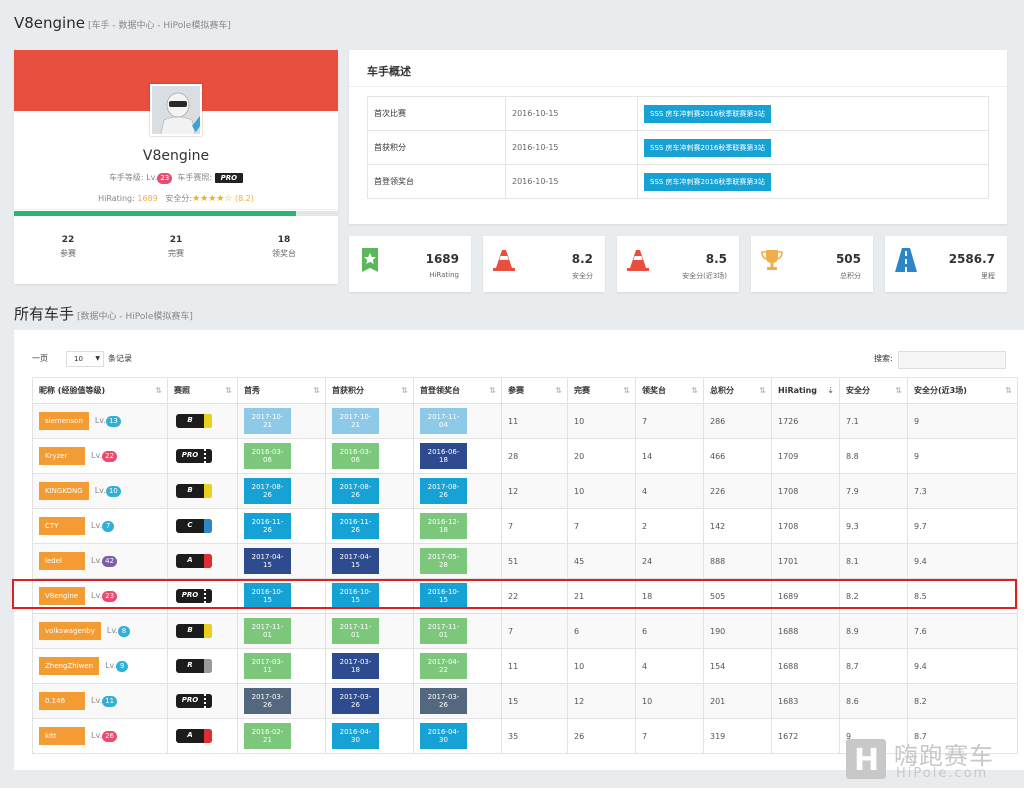  What do you see at coordinates (176, 110) in the screenshot?
I see `avatar` at bounding box center [176, 110].